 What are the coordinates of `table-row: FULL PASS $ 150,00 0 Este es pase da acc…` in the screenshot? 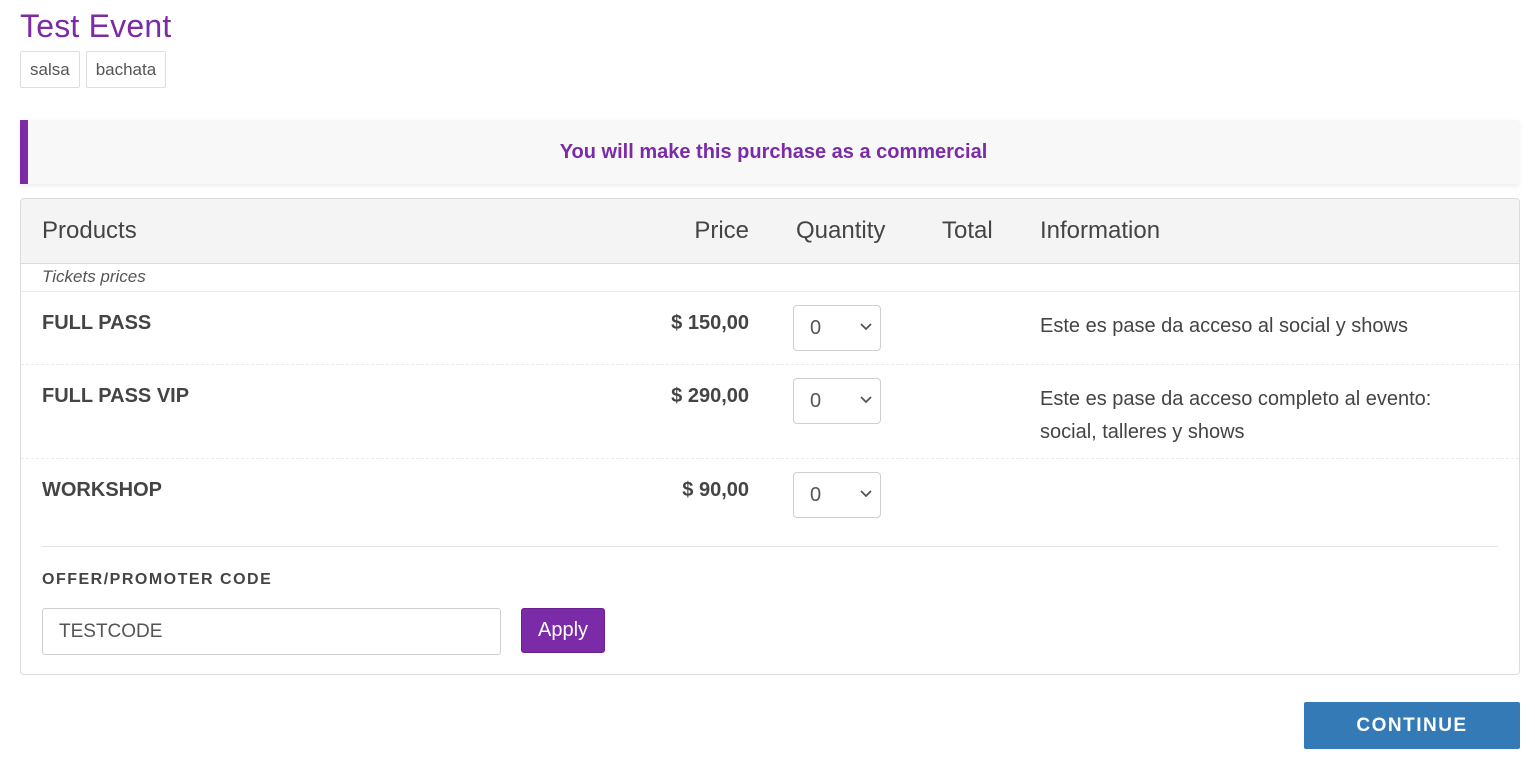 It's located at (770, 328).